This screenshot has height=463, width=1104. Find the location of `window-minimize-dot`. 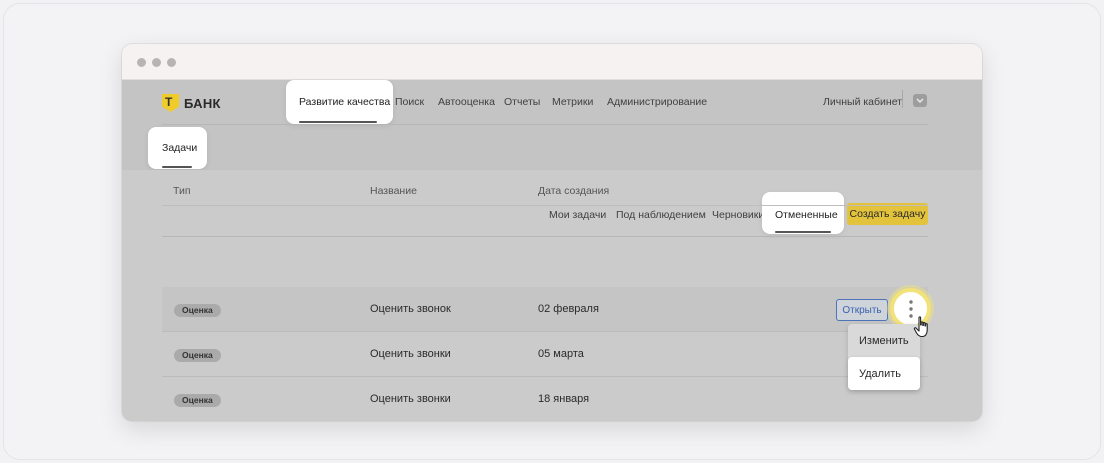

window-minimize-dot is located at coordinates (156, 62).